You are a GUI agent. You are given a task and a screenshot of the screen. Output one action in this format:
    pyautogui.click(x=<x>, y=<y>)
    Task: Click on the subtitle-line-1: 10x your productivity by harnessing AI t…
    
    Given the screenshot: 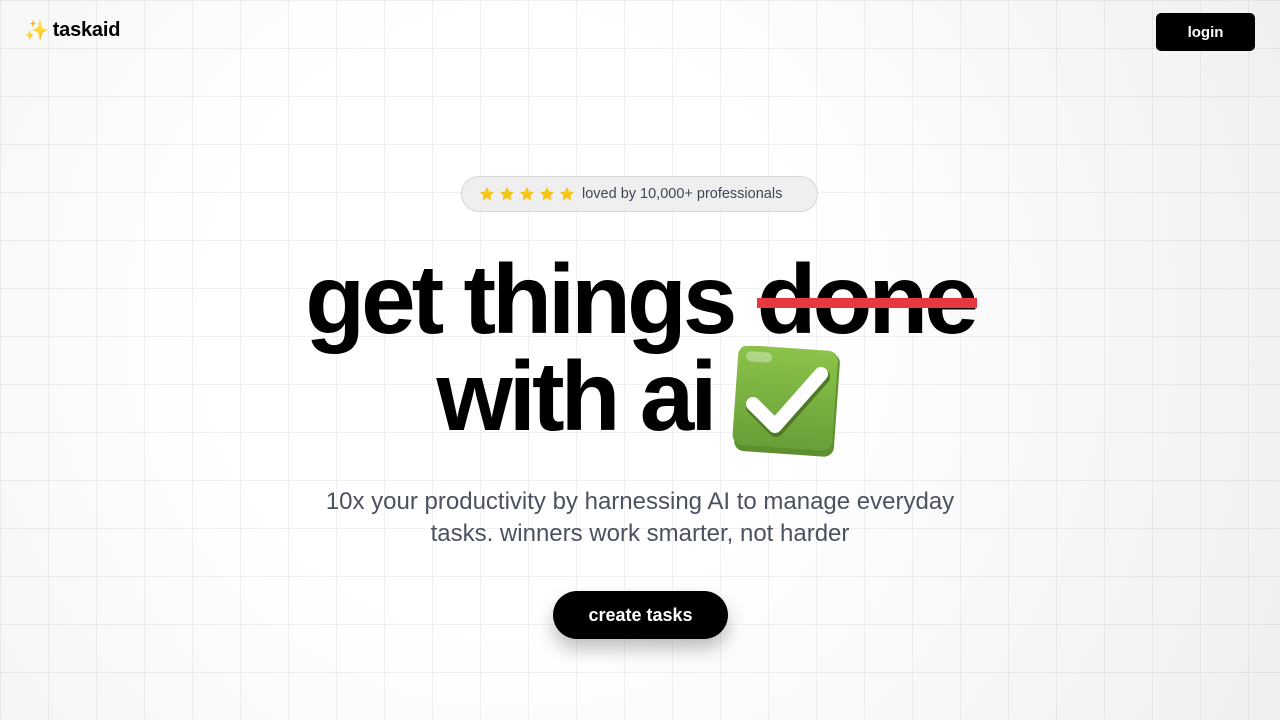 What is the action you would take?
    pyautogui.click(x=640, y=501)
    